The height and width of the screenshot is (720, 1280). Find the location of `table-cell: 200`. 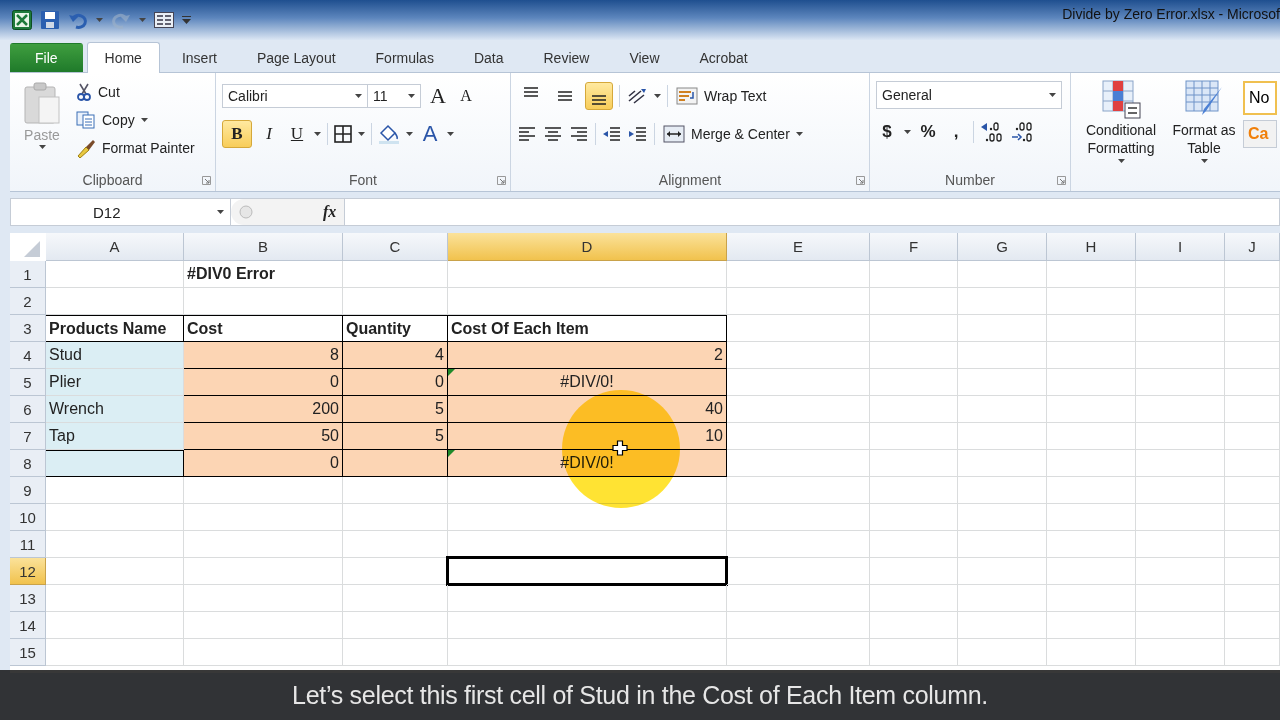

table-cell: 200 is located at coordinates (263, 409).